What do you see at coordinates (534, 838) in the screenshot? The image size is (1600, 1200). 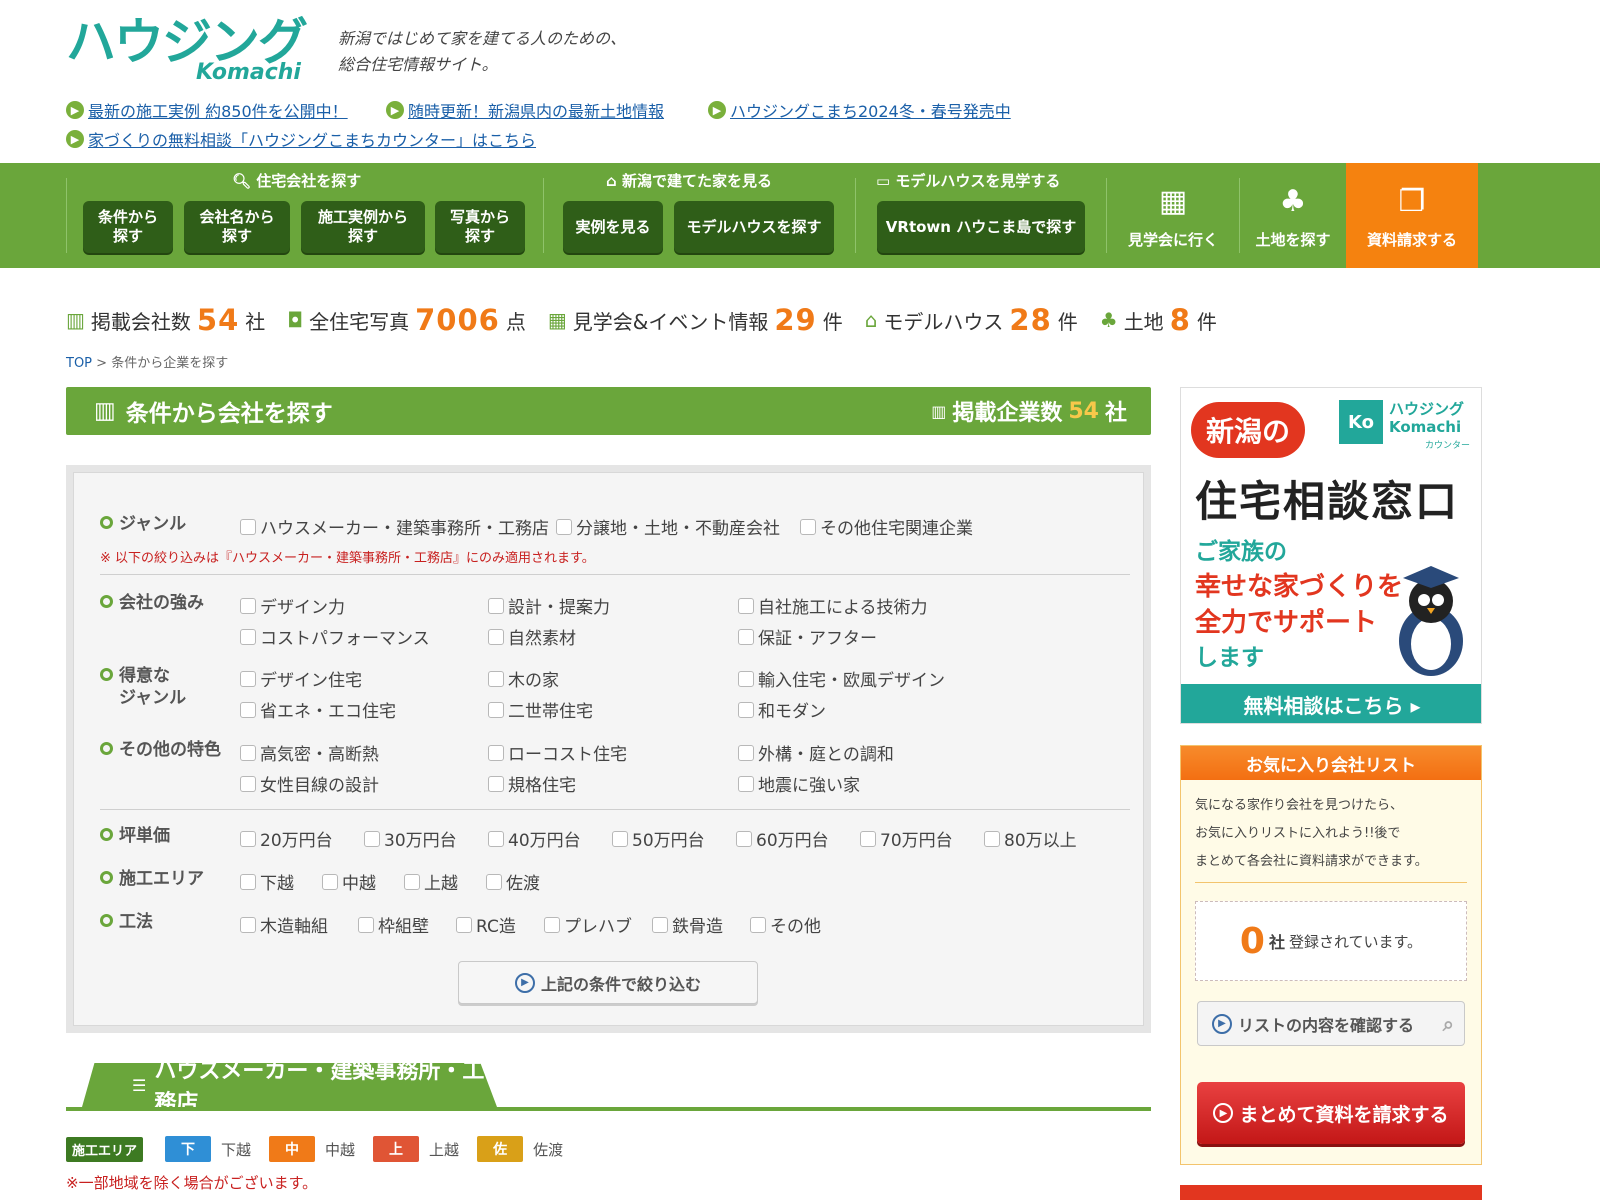 I see `price-checkbox: 40万円台` at bounding box center [534, 838].